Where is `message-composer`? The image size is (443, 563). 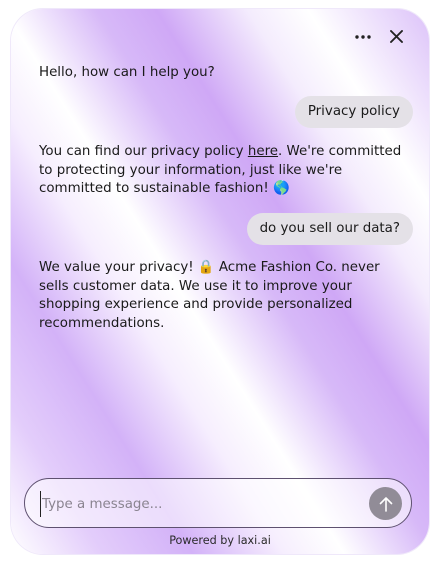 message-composer is located at coordinates (218, 503).